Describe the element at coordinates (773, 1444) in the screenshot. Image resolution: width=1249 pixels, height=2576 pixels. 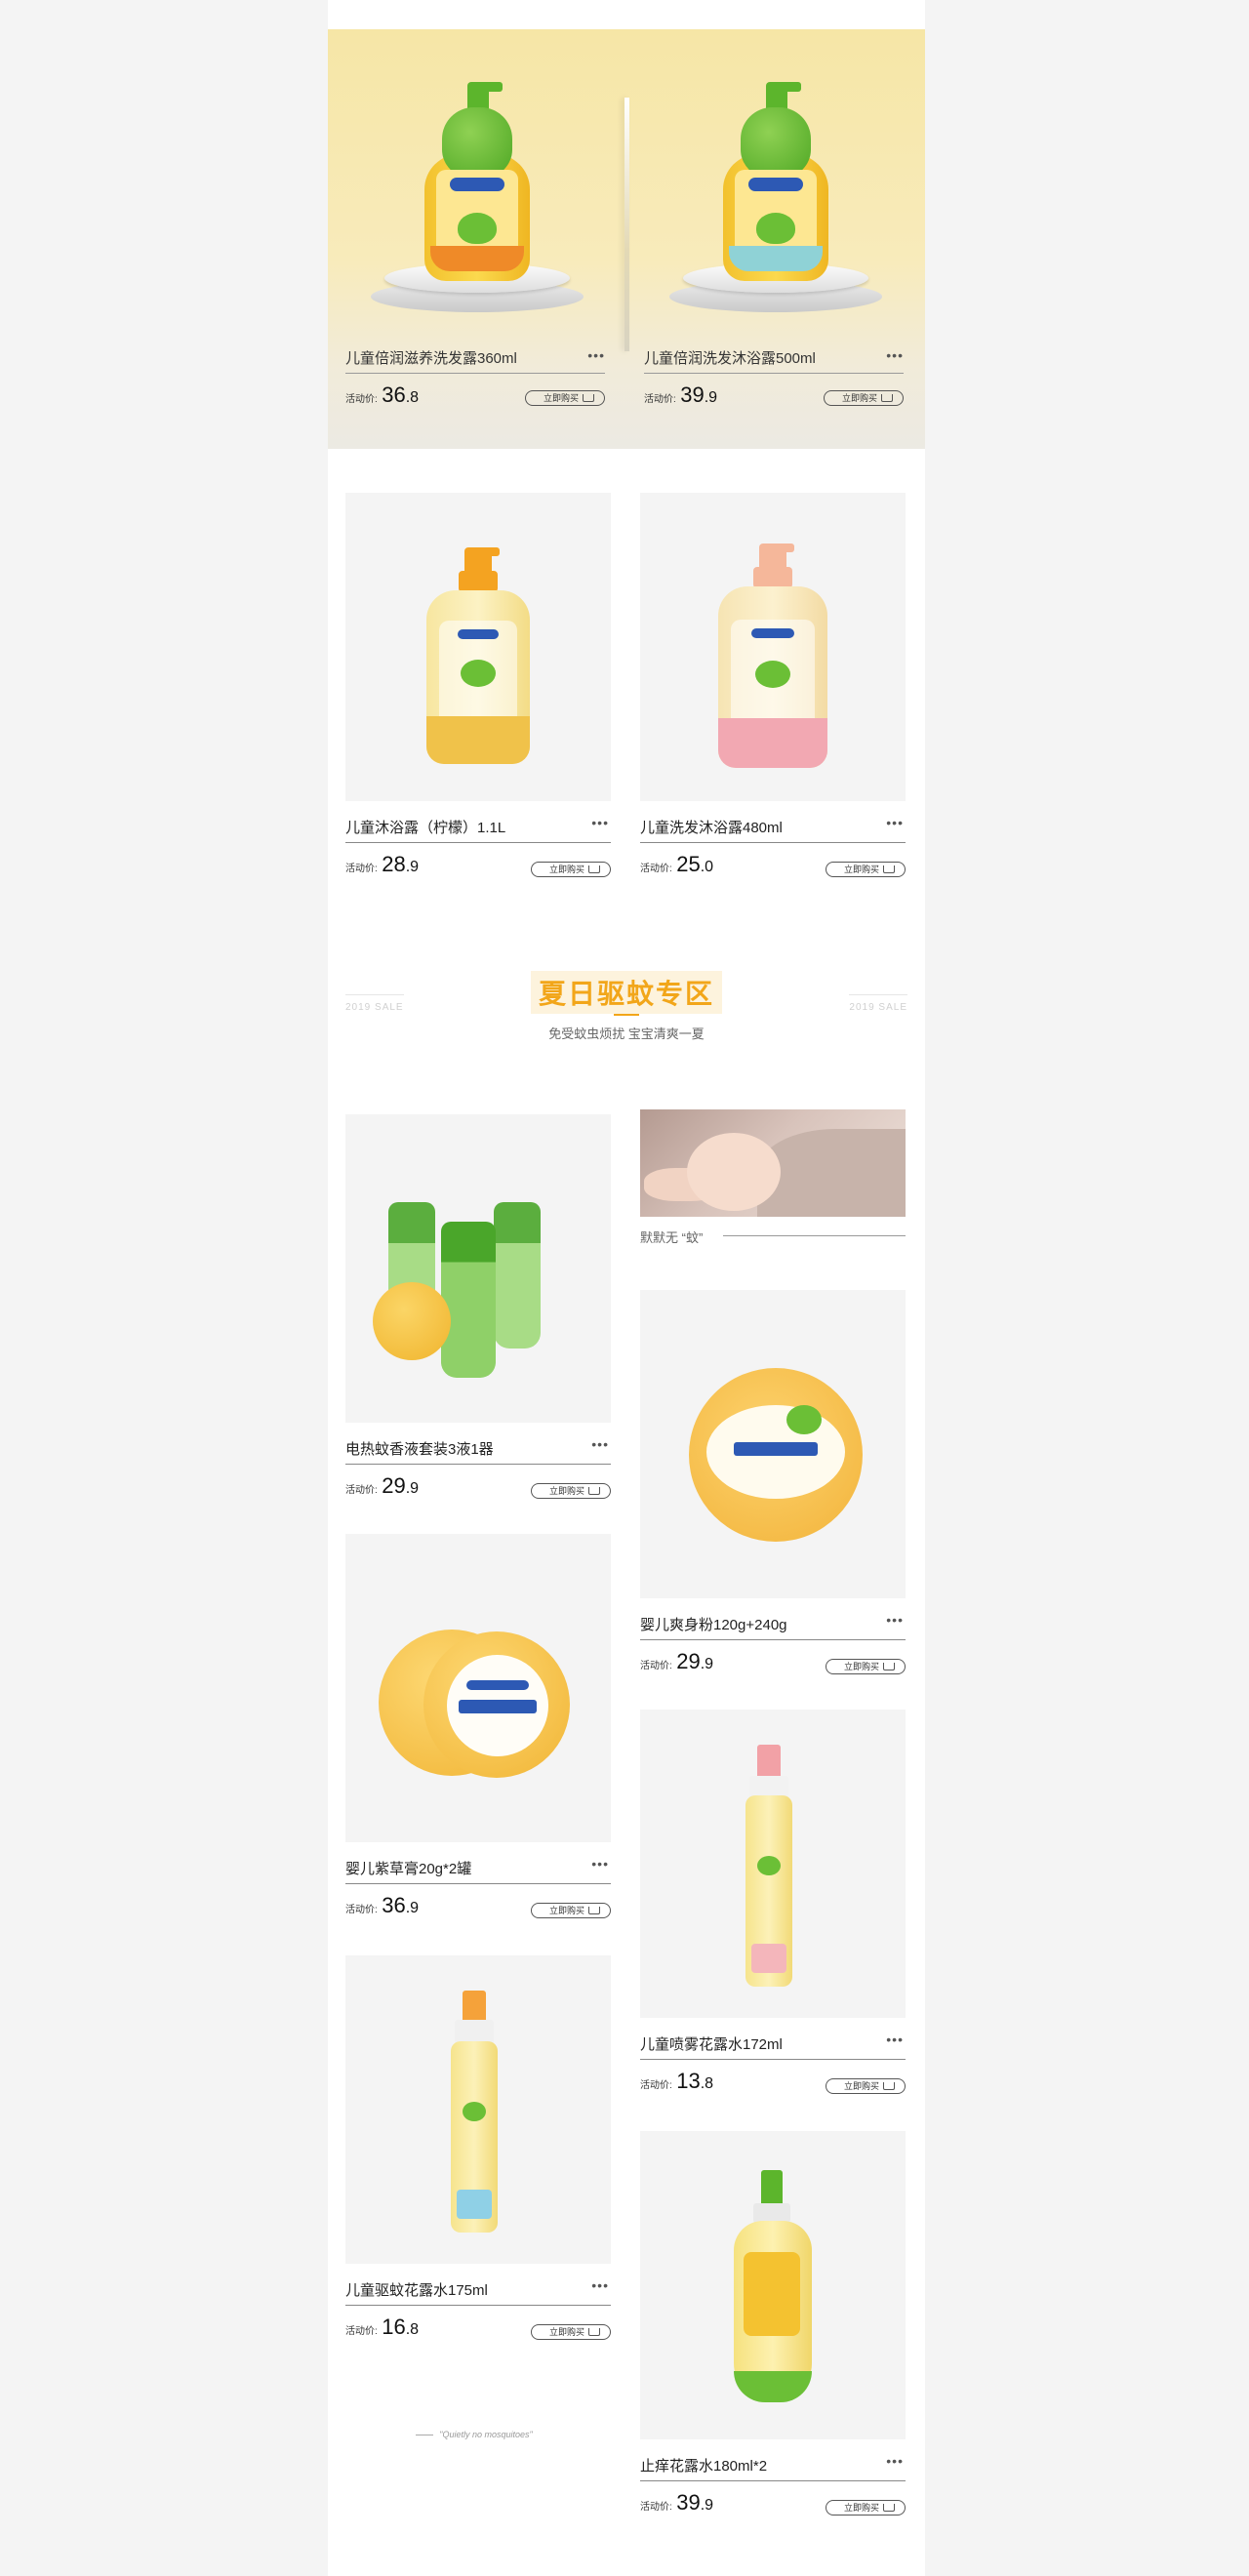
I see `product-image-baby-powder` at that location.